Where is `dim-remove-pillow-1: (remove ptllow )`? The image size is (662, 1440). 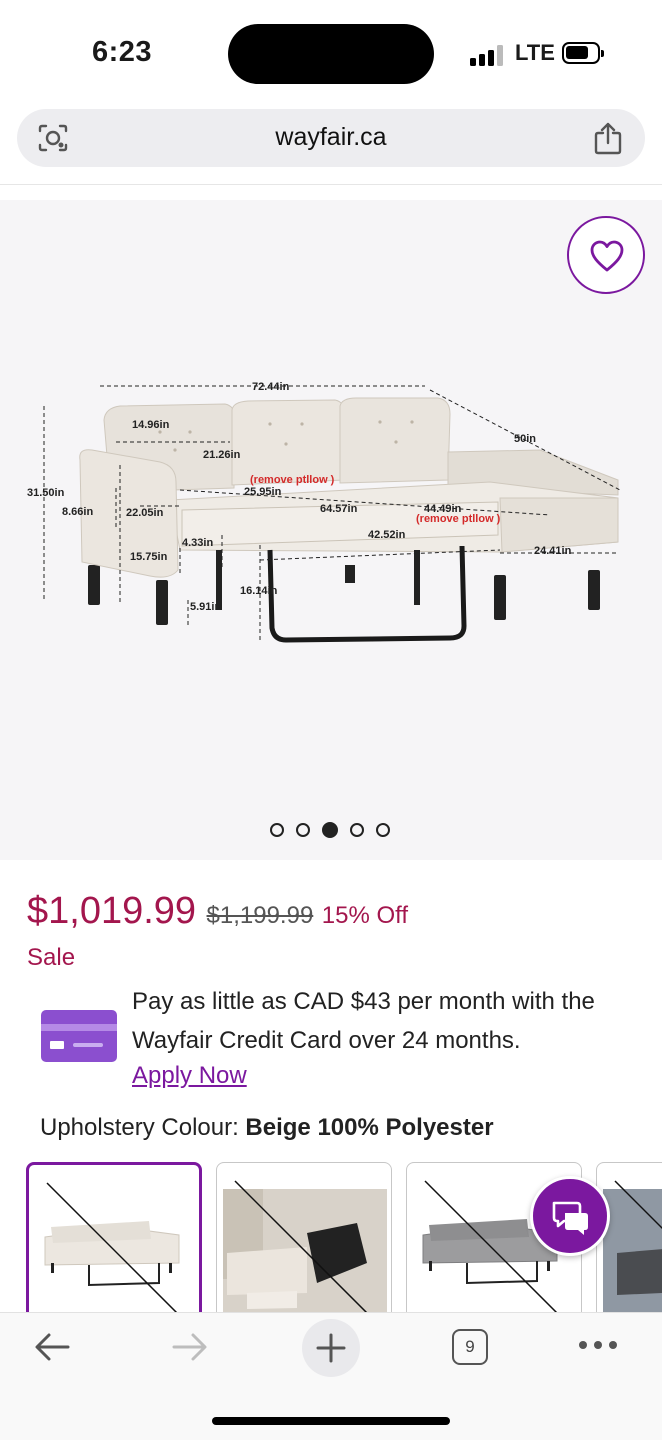
dim-remove-pillow-1: (remove ptllow ) is located at coordinates (292, 480).